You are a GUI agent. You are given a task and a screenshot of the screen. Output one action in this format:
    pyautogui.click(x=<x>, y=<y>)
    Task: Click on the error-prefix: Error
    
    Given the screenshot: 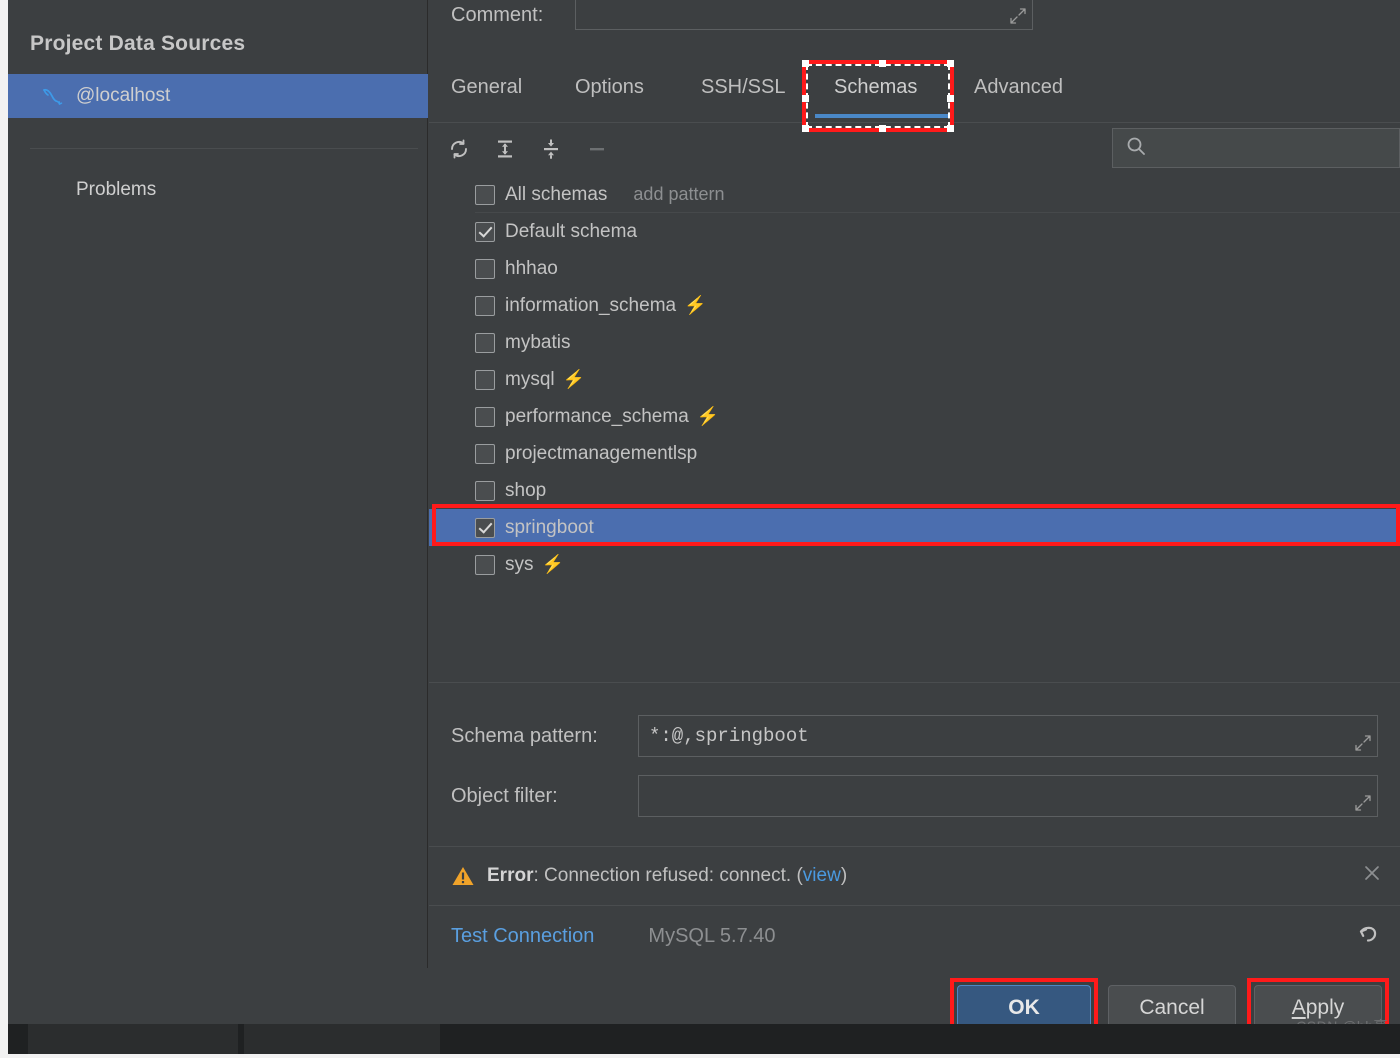 What is the action you would take?
    pyautogui.click(x=510, y=875)
    